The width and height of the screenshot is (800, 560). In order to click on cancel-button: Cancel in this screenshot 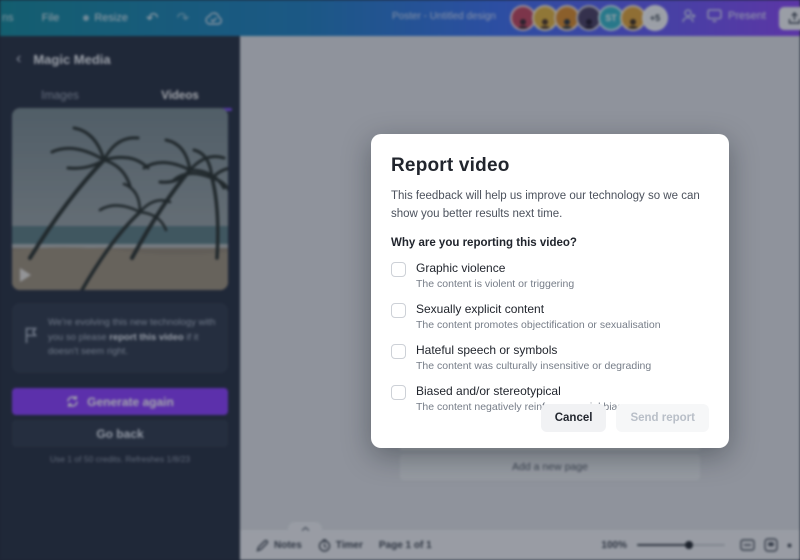, I will do `click(573, 418)`.